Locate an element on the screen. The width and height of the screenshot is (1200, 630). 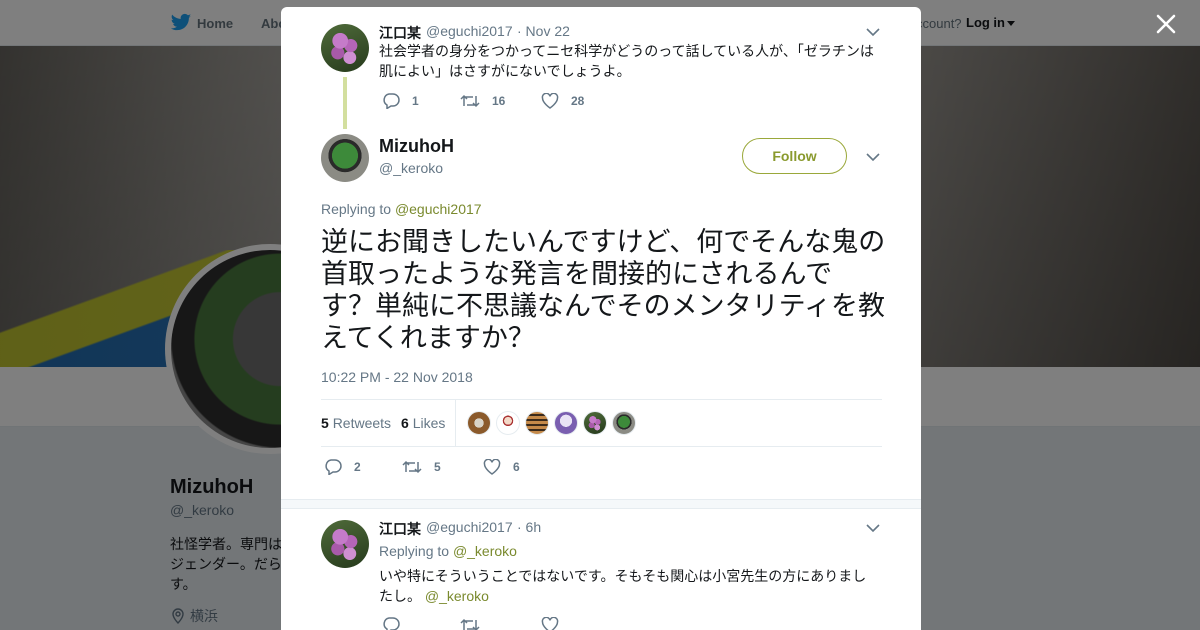
reply-reply-button is located at coordinates (397, 623).